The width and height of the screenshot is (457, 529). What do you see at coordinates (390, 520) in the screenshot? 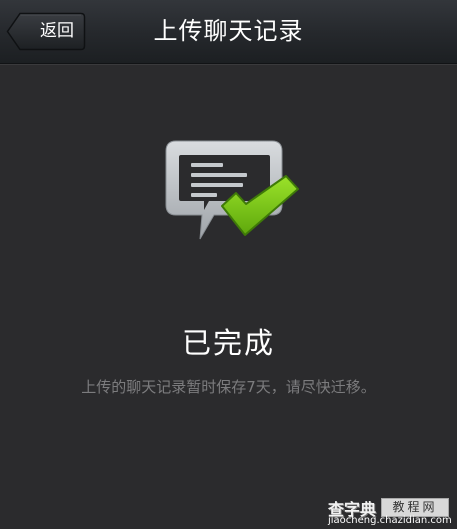
I see `watermark-domain: jiaocheng.chazidian.com` at bounding box center [390, 520].